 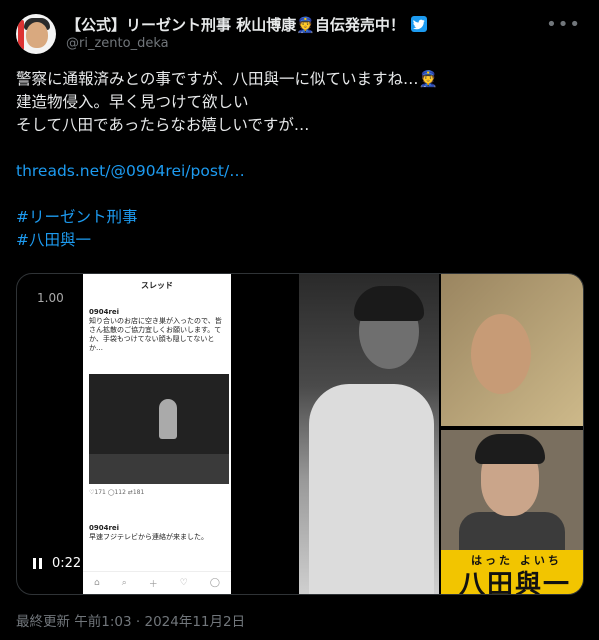 What do you see at coordinates (130, 620) in the screenshot?
I see `post-timestamp: 最終更新 午前1:03 · 2024年11月2日` at bounding box center [130, 620].